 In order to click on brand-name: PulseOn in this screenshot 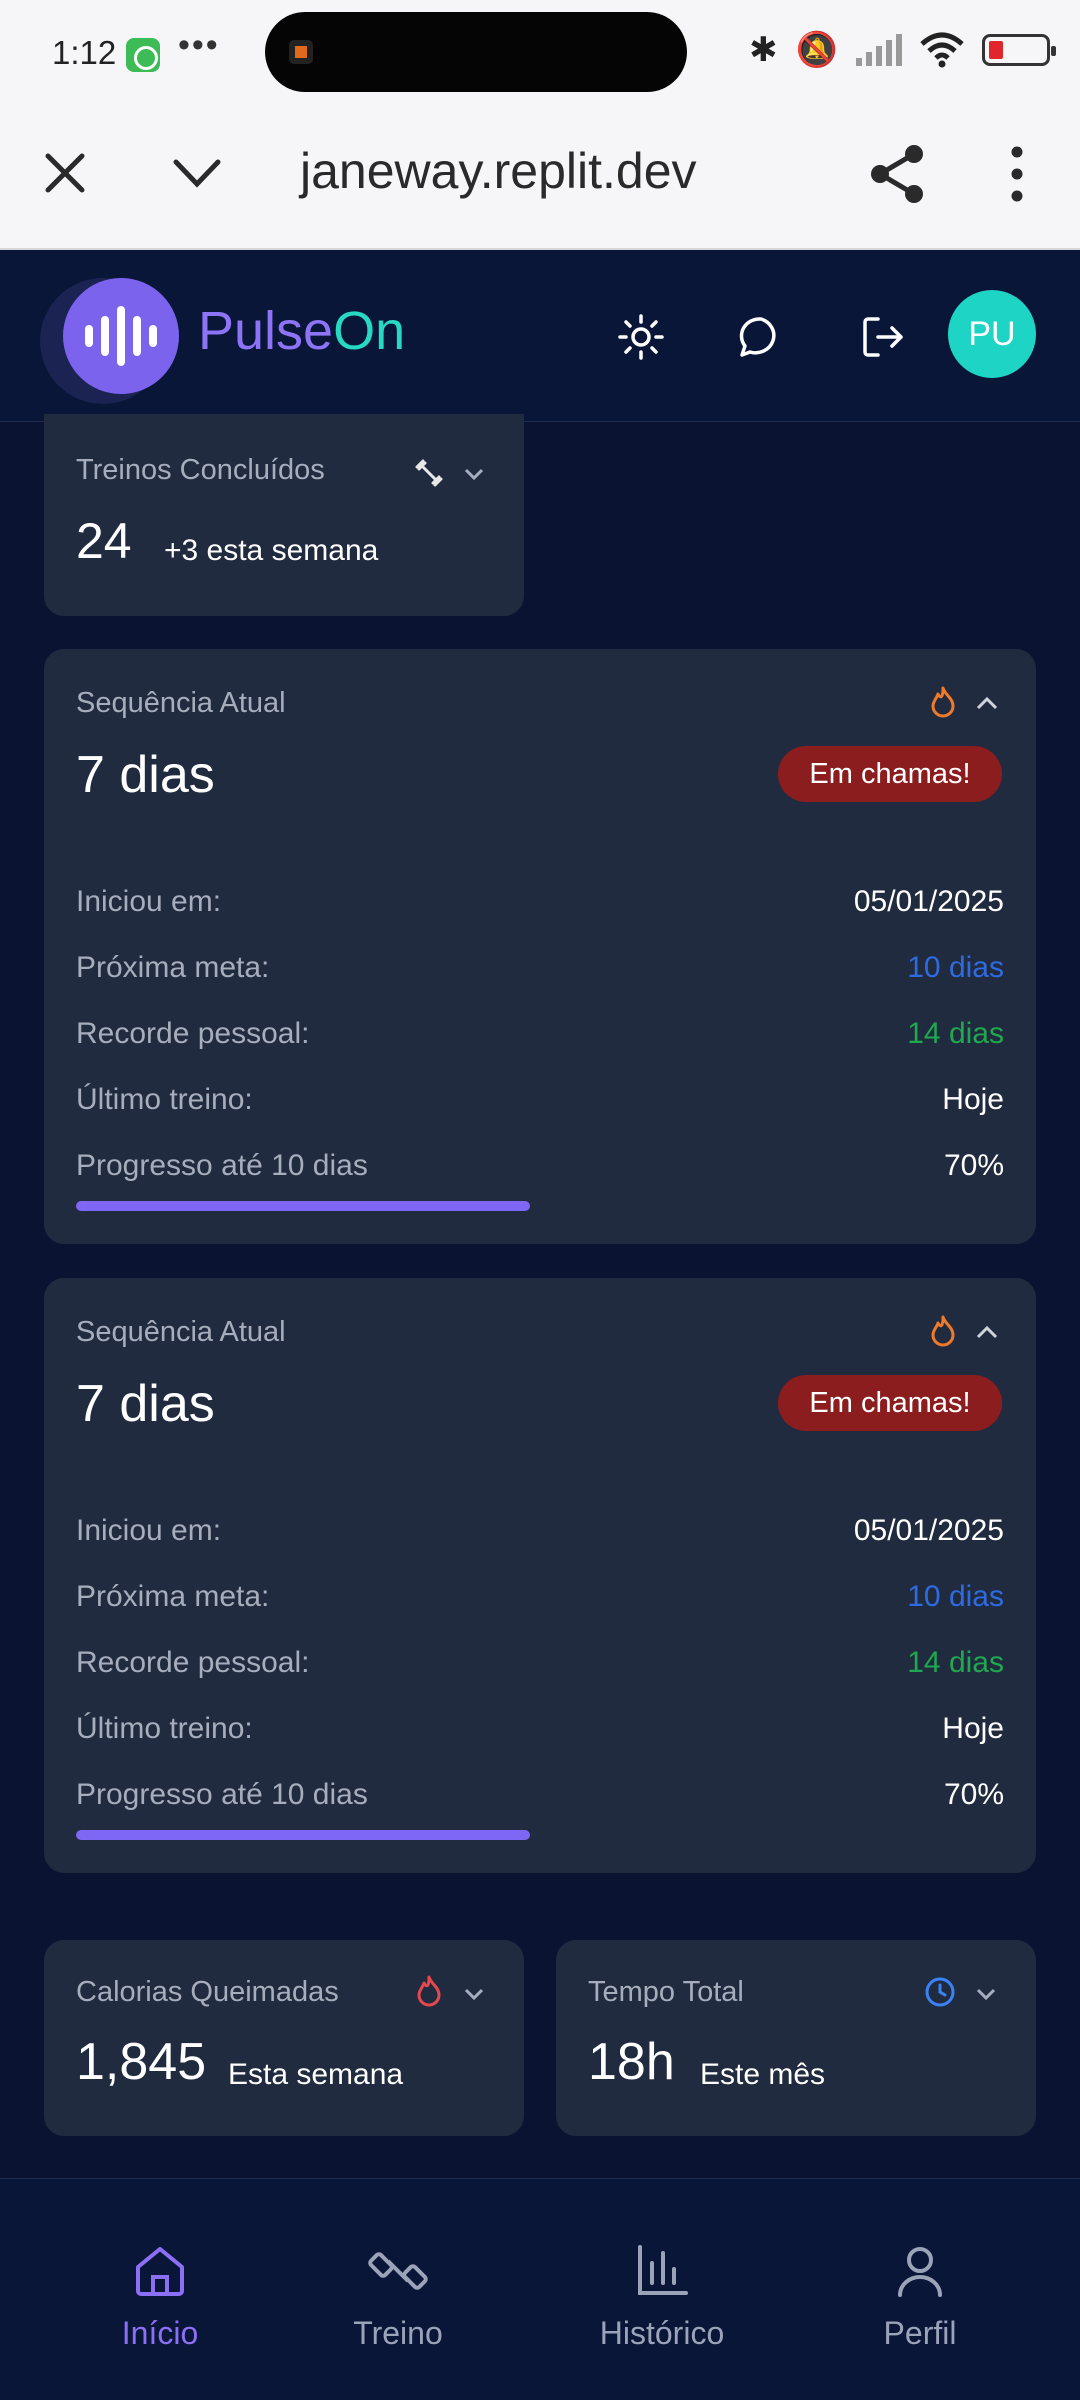, I will do `click(301, 331)`.